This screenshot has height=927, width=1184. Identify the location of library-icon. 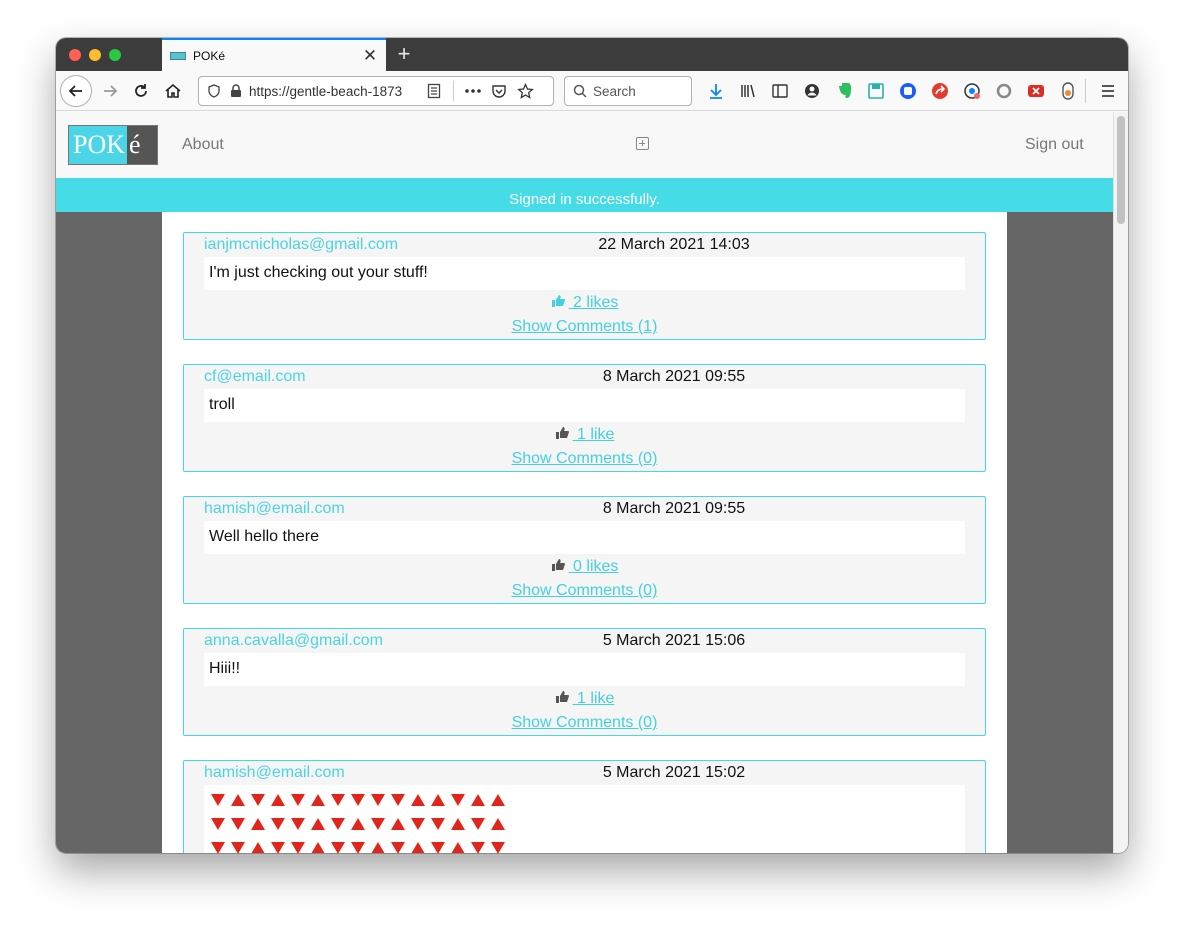
(748, 91).